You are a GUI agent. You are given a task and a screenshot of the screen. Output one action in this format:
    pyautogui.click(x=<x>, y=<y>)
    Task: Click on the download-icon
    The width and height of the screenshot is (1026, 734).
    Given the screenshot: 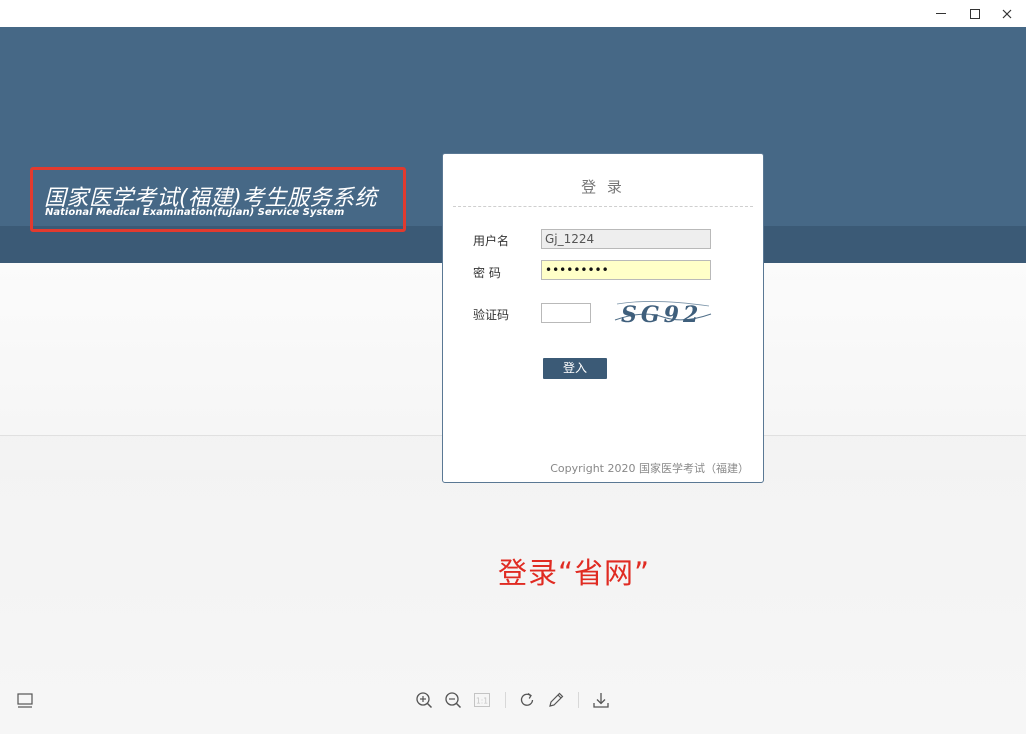 What is the action you would take?
    pyautogui.click(x=601, y=700)
    